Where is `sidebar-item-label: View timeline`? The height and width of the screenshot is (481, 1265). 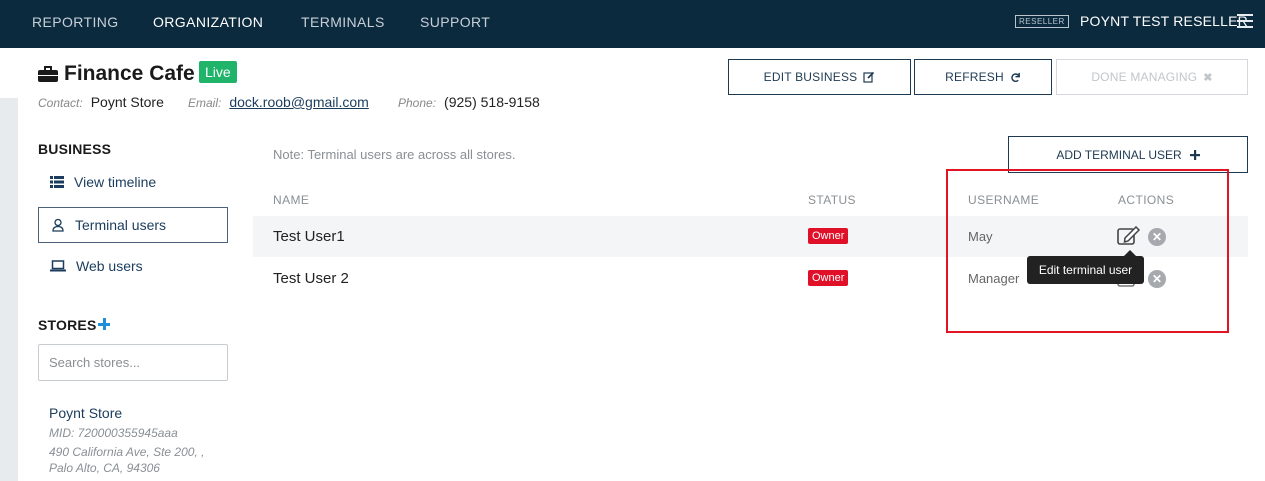 sidebar-item-label: View timeline is located at coordinates (115, 182).